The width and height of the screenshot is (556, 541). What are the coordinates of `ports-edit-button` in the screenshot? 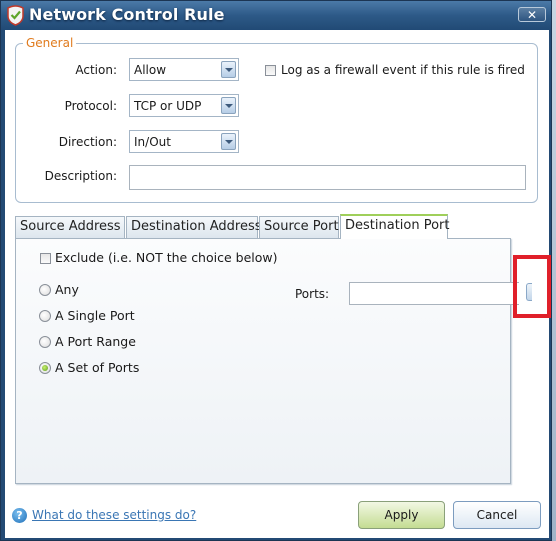 It's located at (529, 292).